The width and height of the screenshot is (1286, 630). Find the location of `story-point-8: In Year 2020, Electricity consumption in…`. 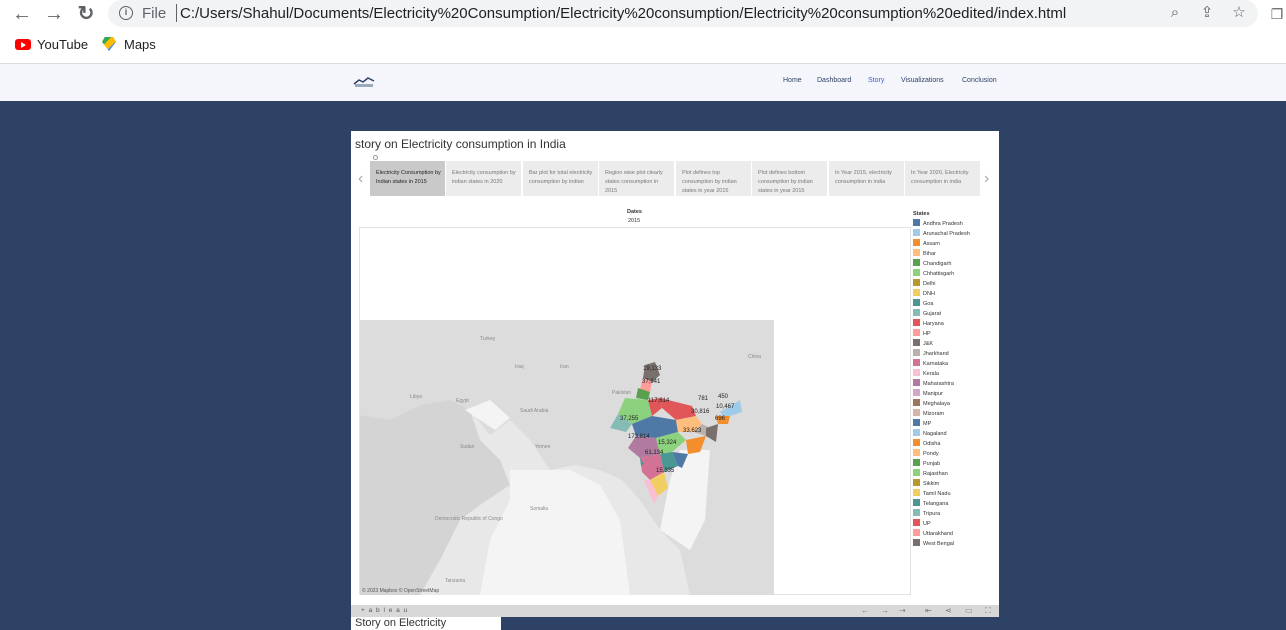

story-point-8: In Year 2020, Electricity consumption in… is located at coordinates (942, 178).